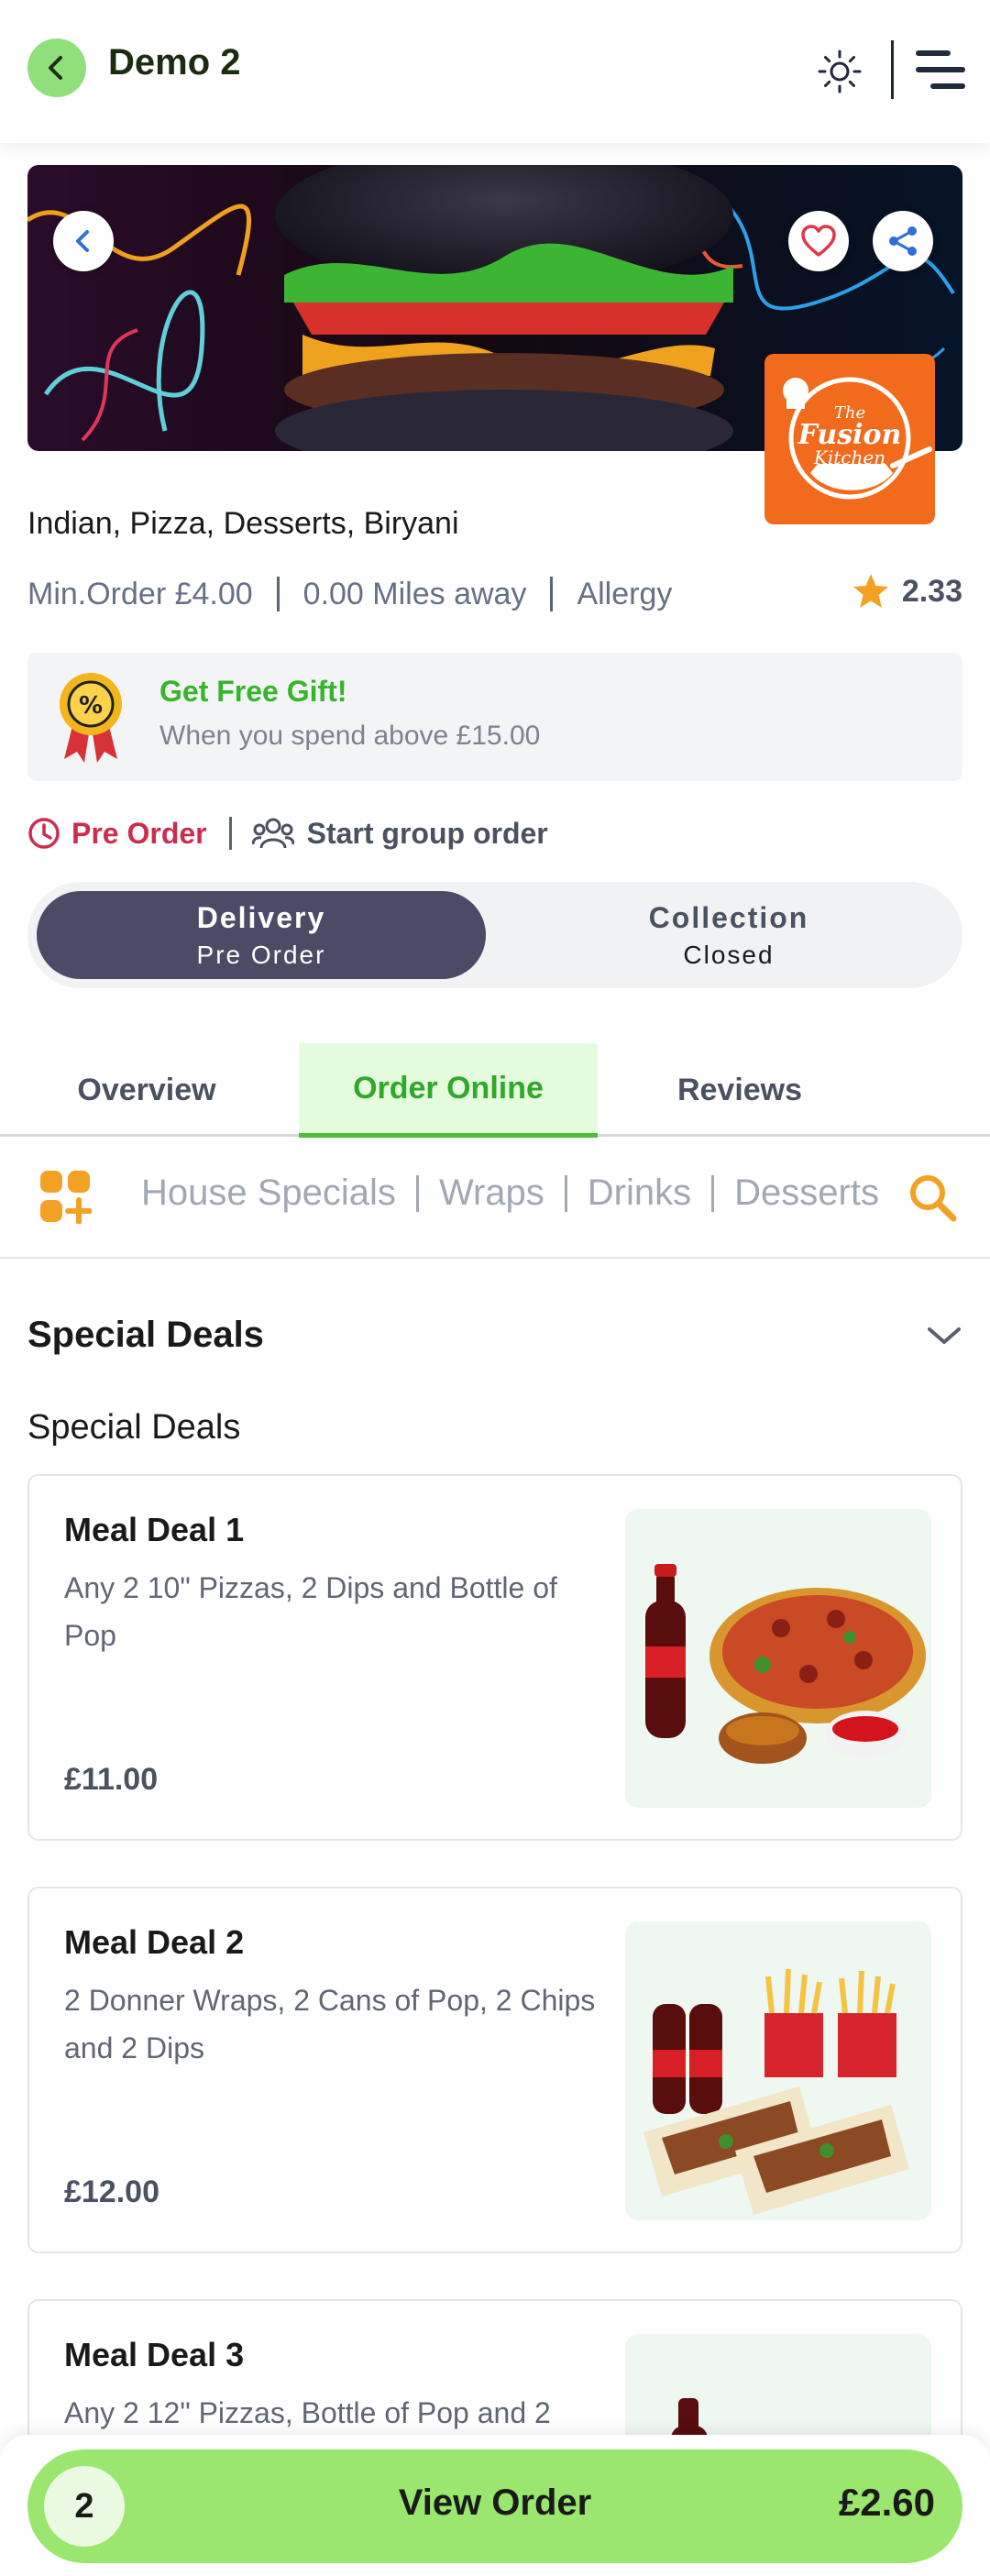  I want to click on app-header: Demo 2, so click(495, 71).